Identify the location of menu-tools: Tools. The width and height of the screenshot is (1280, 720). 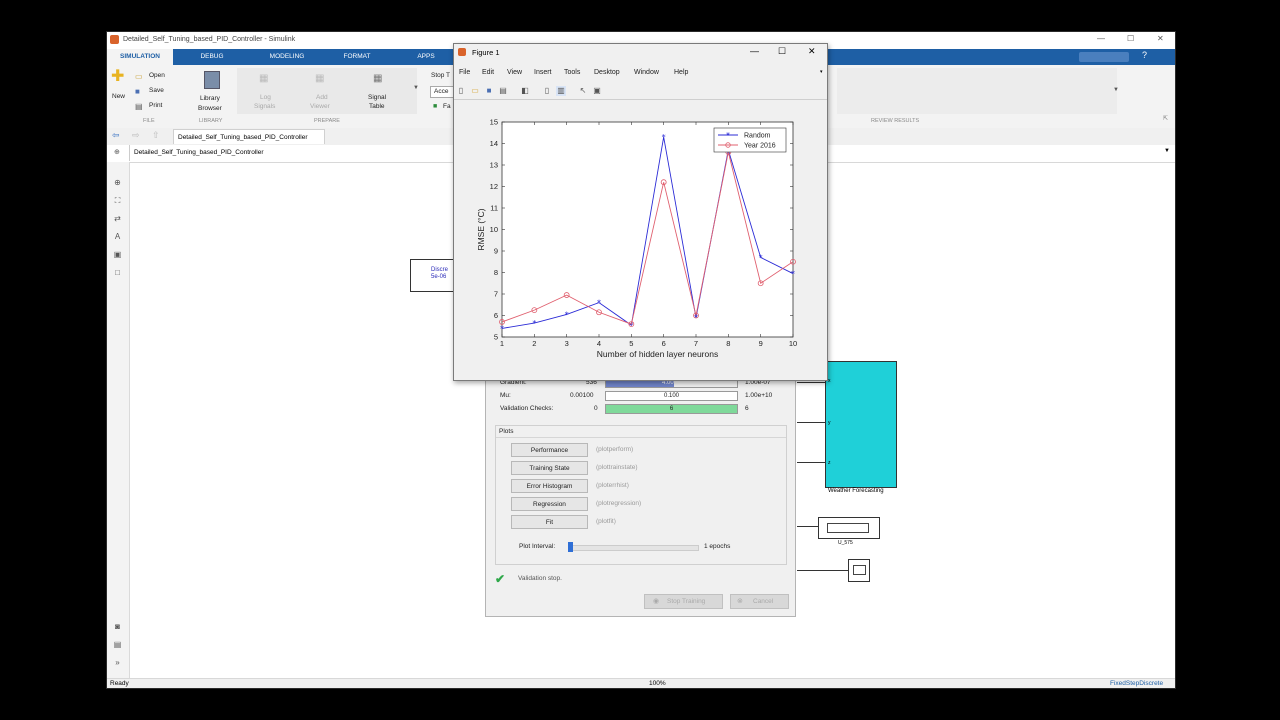
(572, 72).